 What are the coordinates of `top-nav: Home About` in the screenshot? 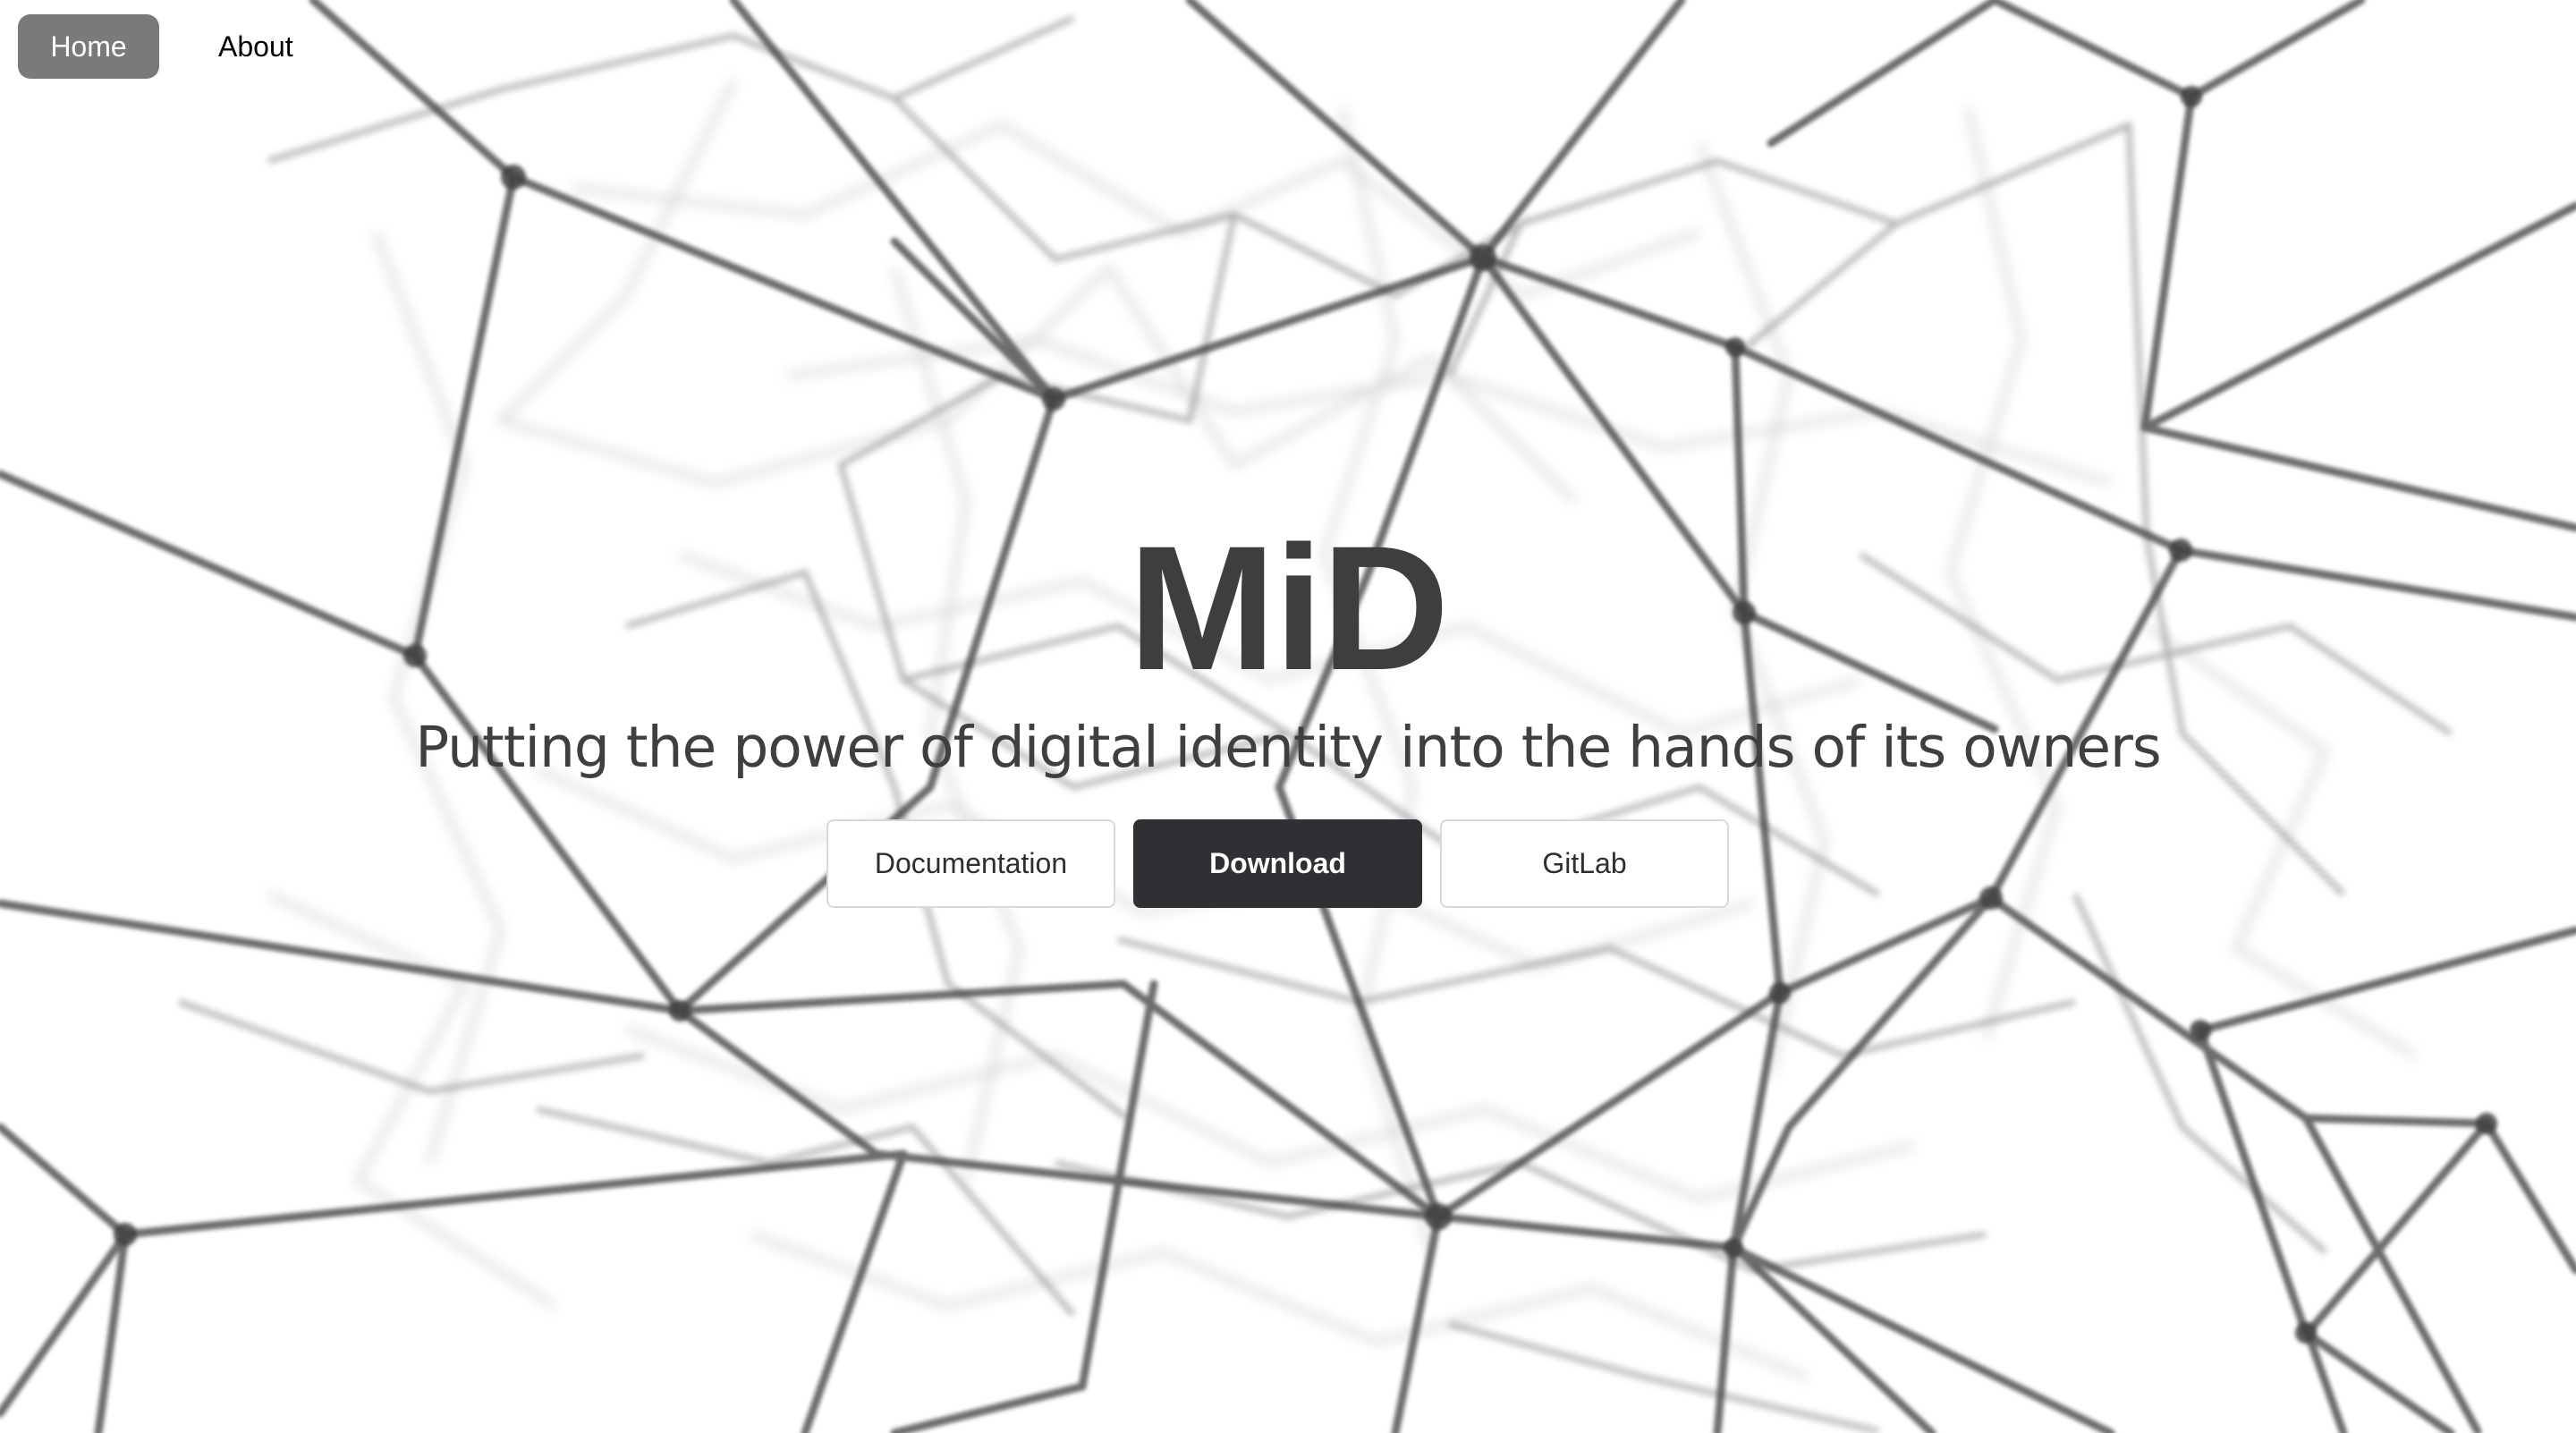 It's located at (172, 46).